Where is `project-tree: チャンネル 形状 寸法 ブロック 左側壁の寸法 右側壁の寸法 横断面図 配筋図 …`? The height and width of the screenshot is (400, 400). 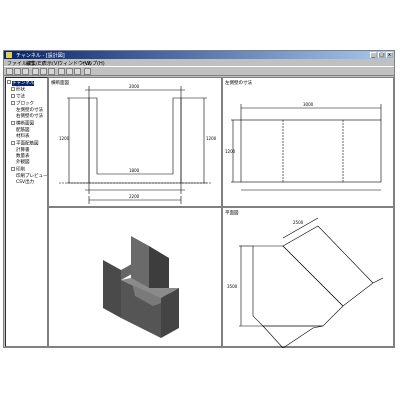 project-tree: チャンネル 形状 寸法 ブロック 左側壁の寸法 右側壁の寸法 横断面図 配筋図 … is located at coordinates (26, 212).